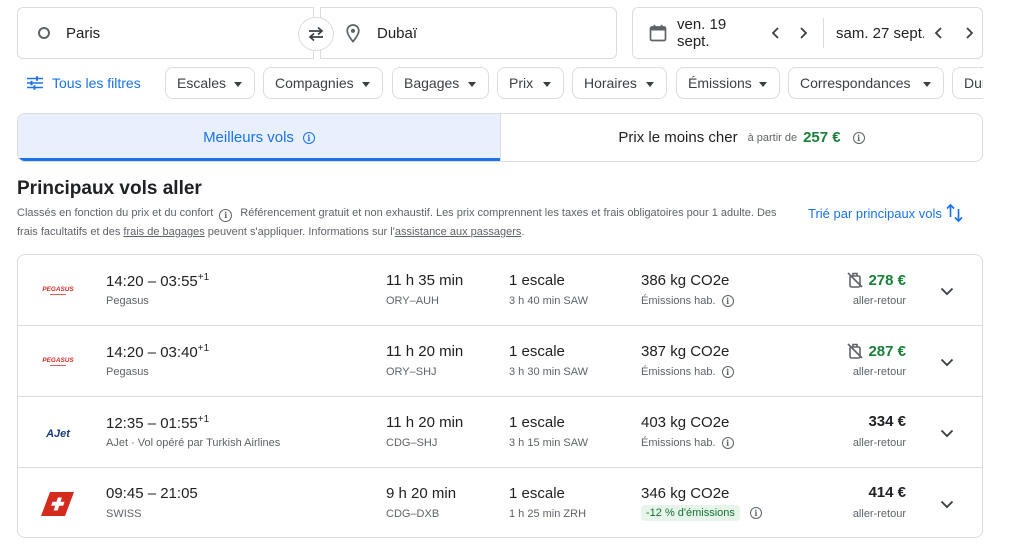 The width and height of the screenshot is (1024, 553). Describe the element at coordinates (741, 137) in the screenshot. I see `tab-cheapest: Prix le moins cher à partir de 257 € i` at that location.